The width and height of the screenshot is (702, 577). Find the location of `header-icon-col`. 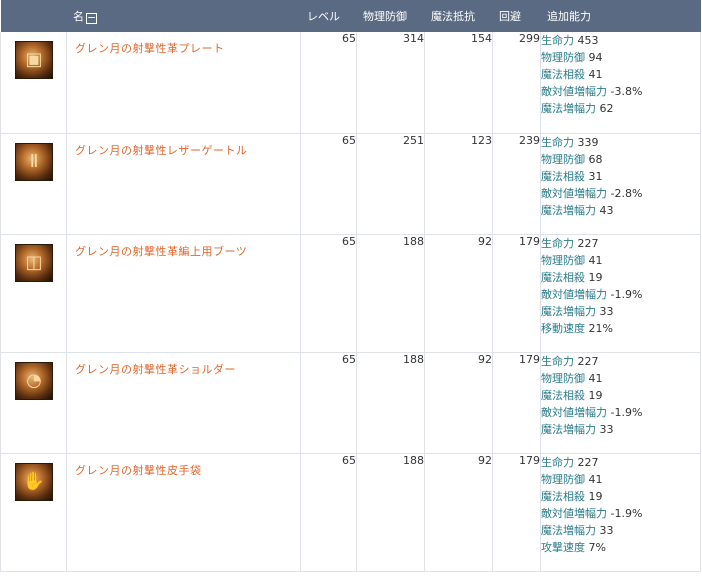

header-icon-col is located at coordinates (33, 16).